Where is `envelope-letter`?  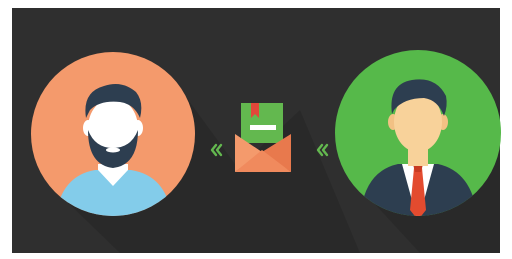 envelope-letter is located at coordinates (262, 123).